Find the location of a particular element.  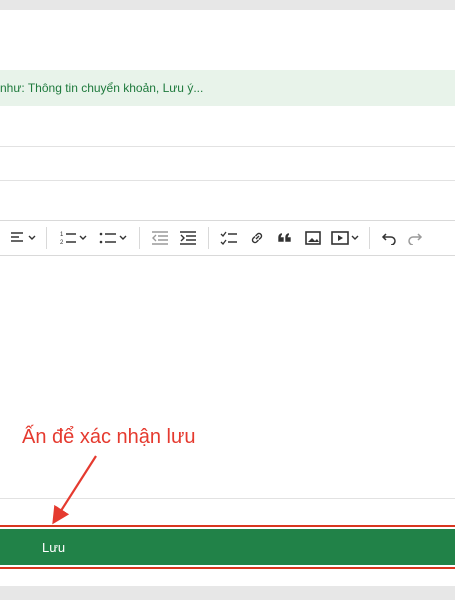

blockquote-icon is located at coordinates (284, 237).